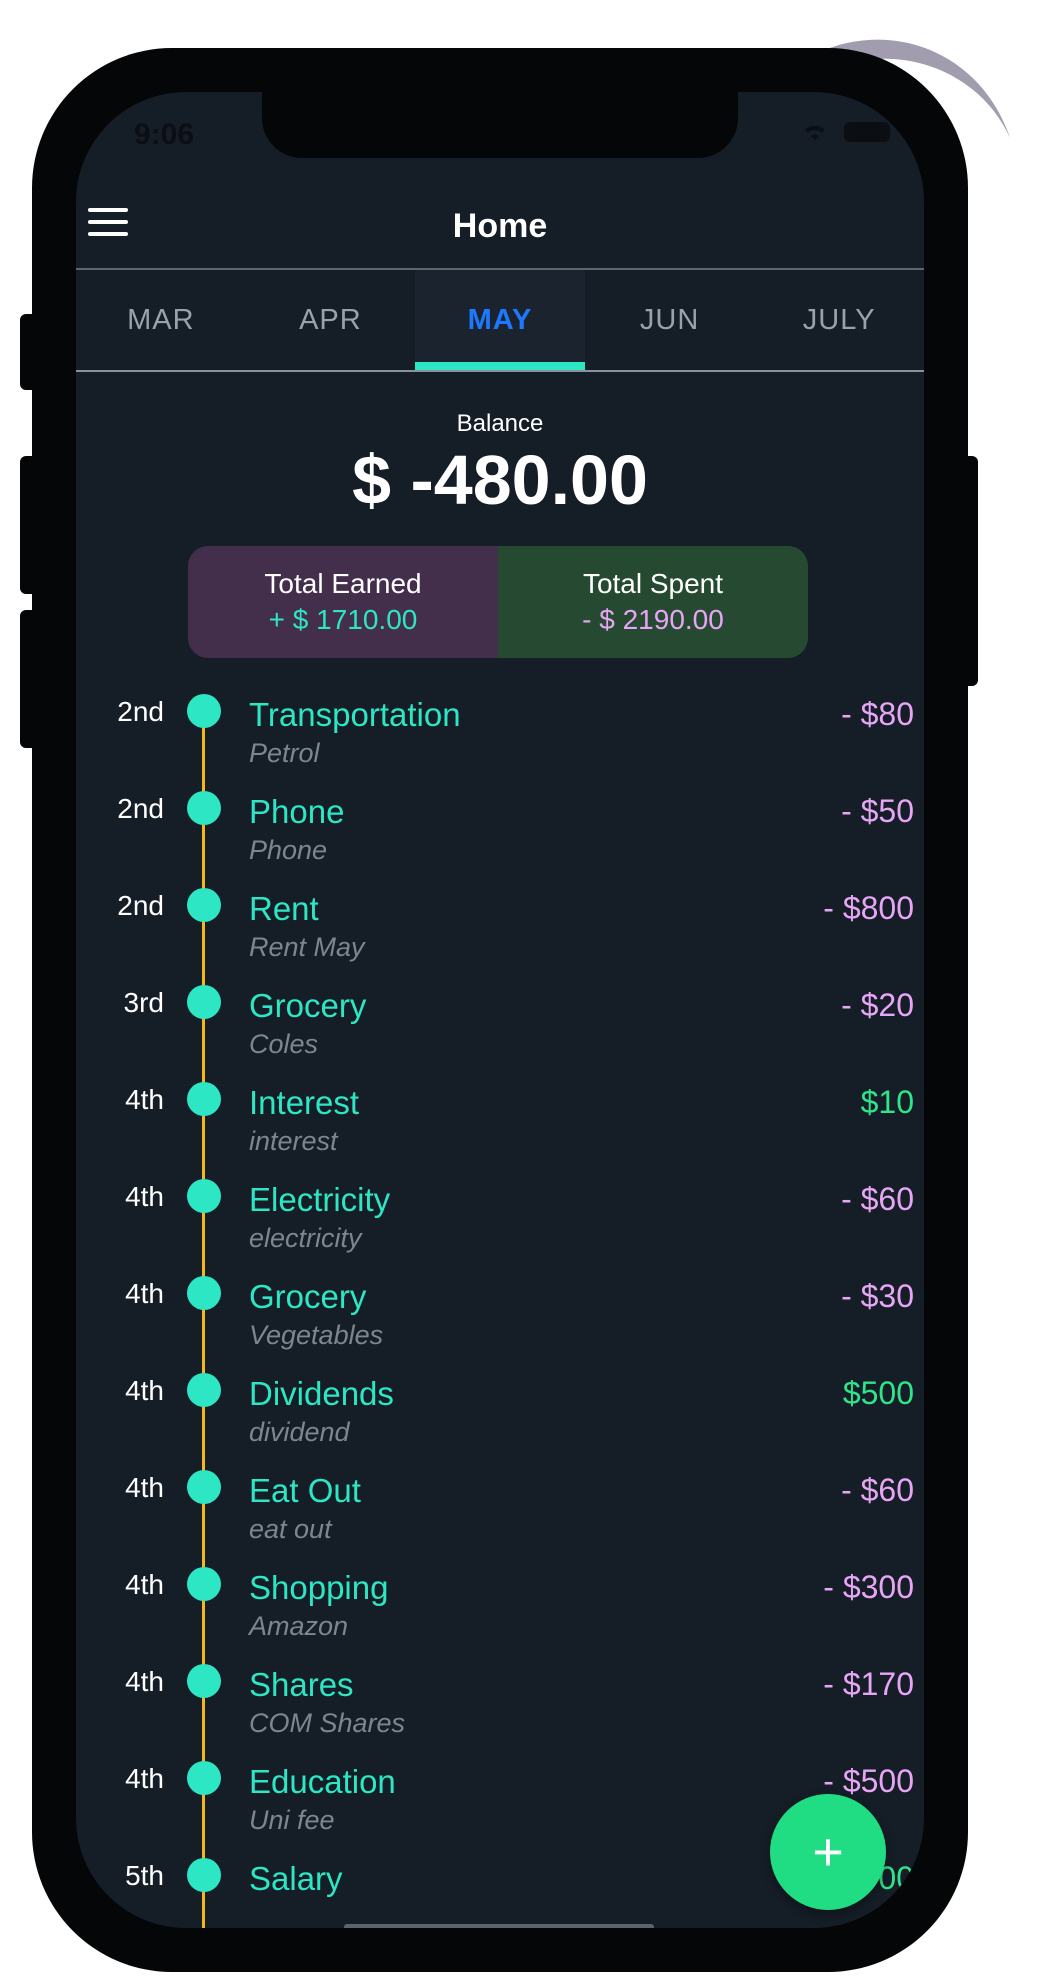 This screenshot has width=1037, height=1976. What do you see at coordinates (343, 619) in the screenshot?
I see `total-earned-value: + $ 1710.00` at bounding box center [343, 619].